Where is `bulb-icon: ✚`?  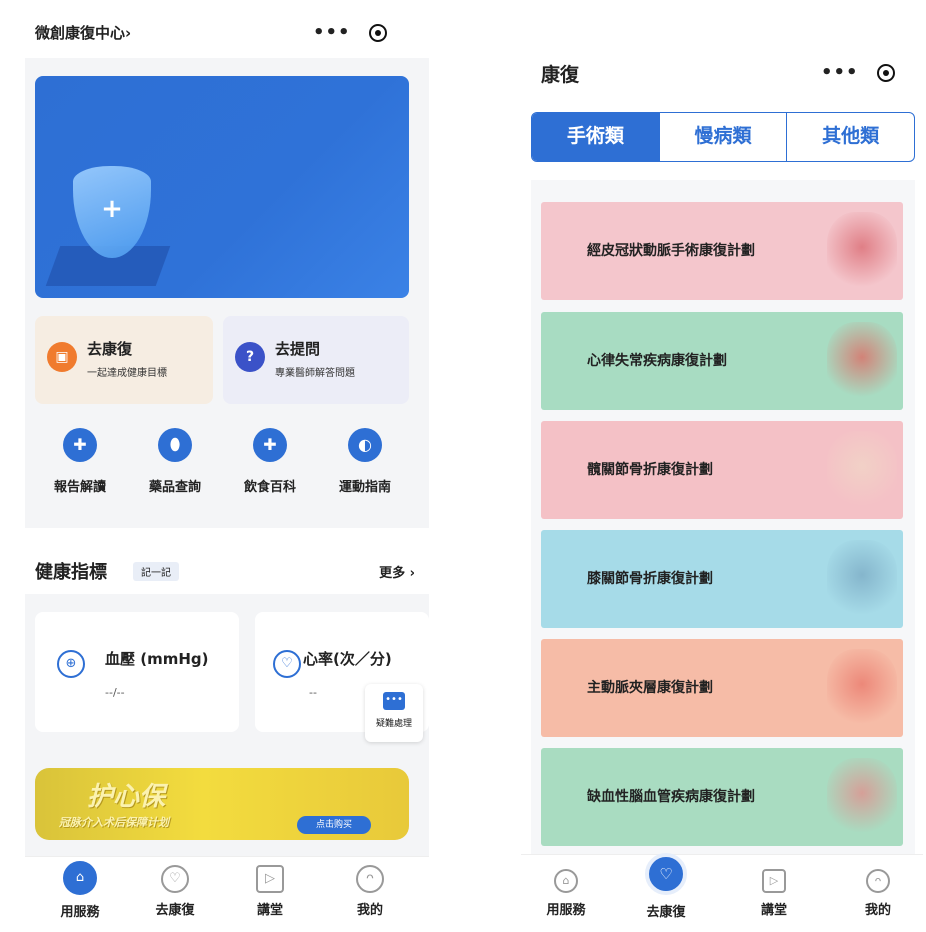 bulb-icon: ✚ is located at coordinates (80, 445).